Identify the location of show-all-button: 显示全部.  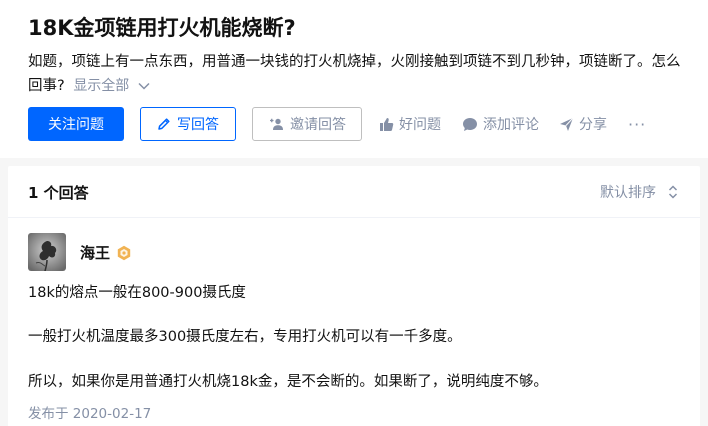
(111, 86).